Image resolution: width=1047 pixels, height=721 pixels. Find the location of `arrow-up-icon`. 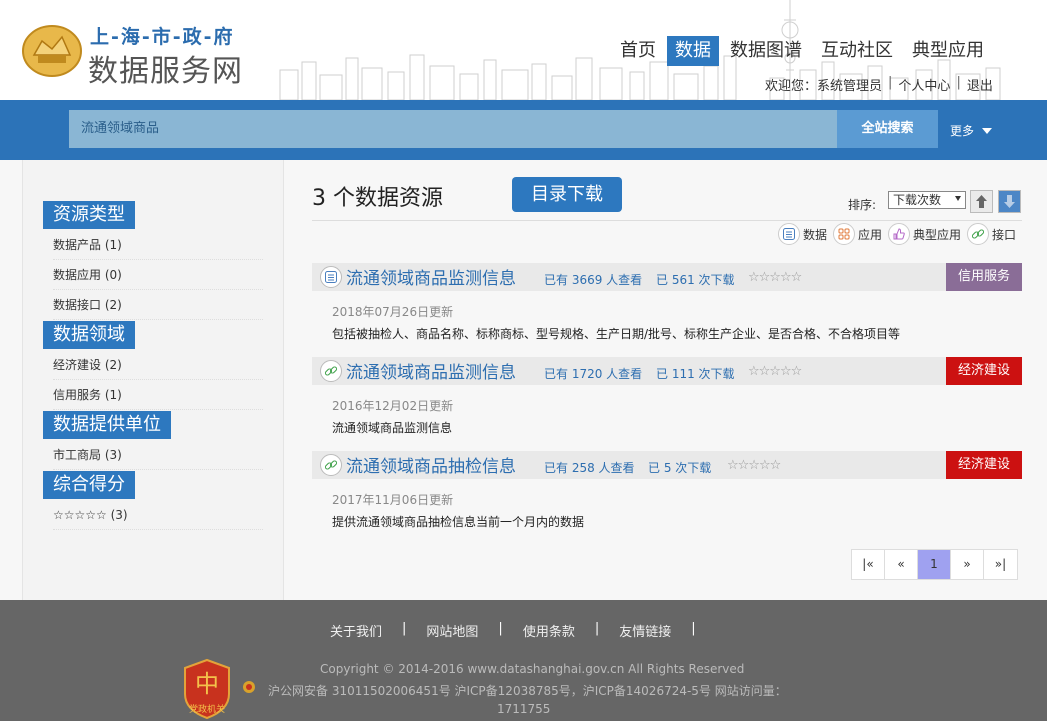

arrow-up-icon is located at coordinates (981, 201).